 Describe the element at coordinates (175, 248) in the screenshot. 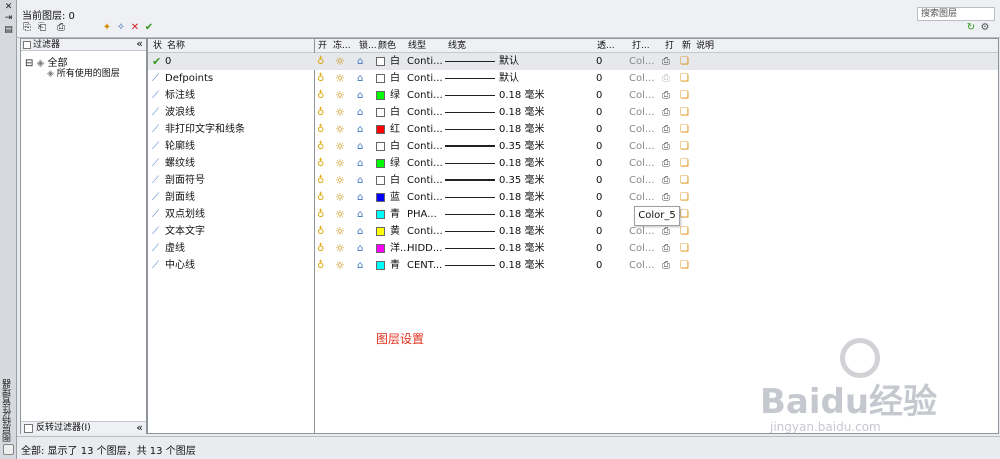

I see `layer-name: 虚线` at that location.